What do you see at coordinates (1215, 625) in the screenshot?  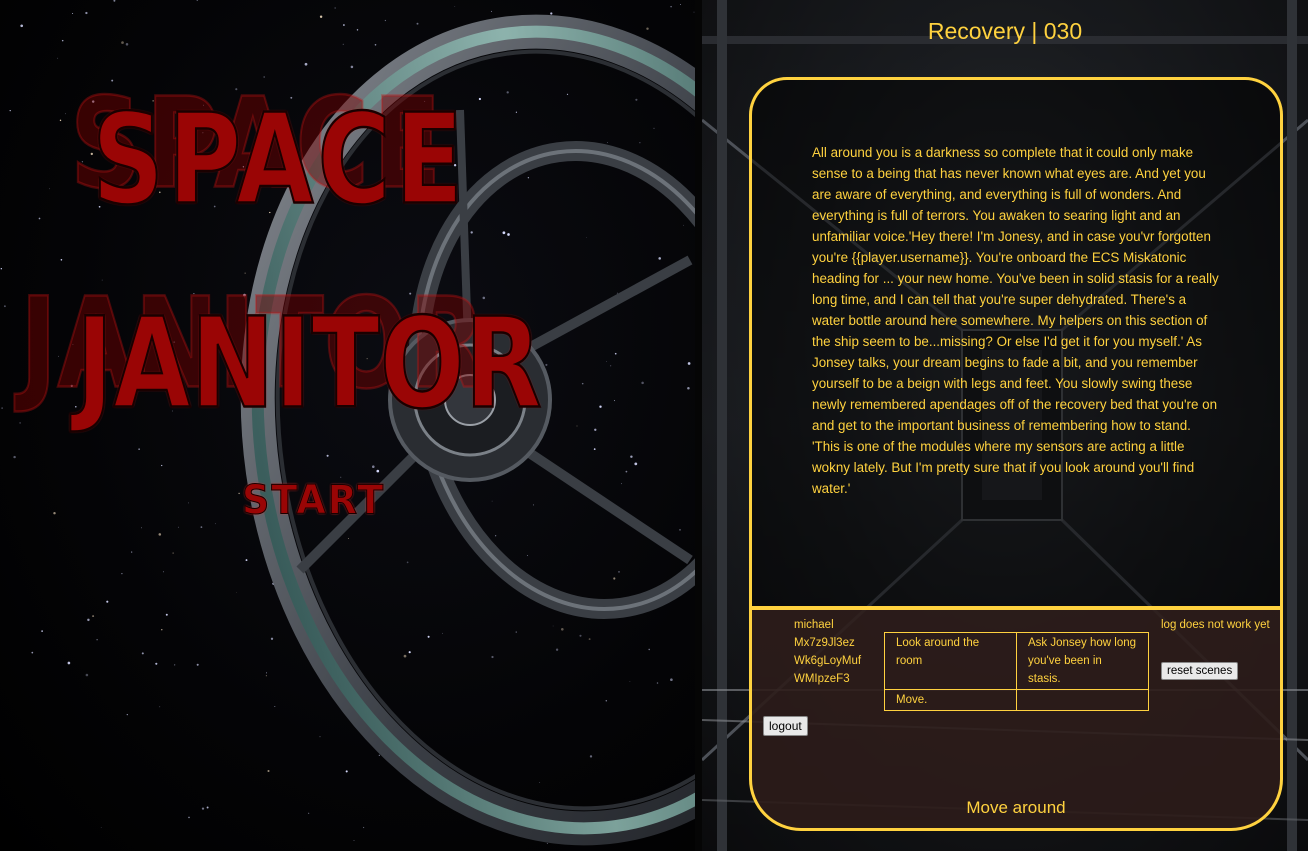 I see `log-note: log does not work yet` at bounding box center [1215, 625].